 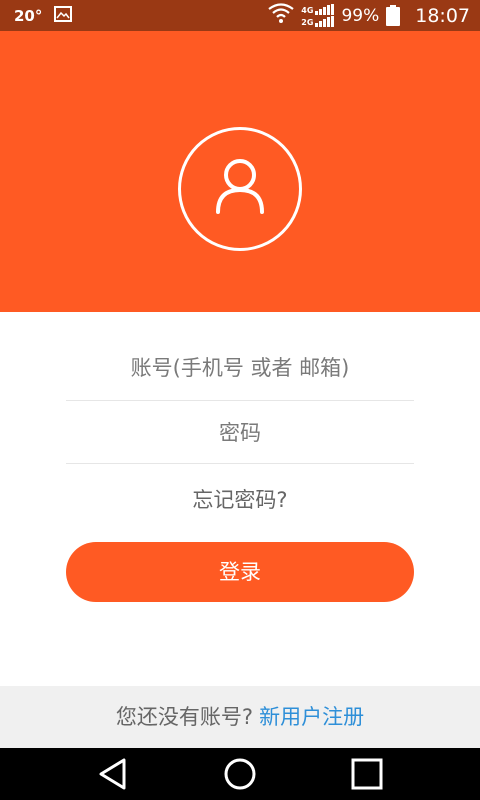 I want to click on signal-icon: 4G 2G, so click(x=318, y=15).